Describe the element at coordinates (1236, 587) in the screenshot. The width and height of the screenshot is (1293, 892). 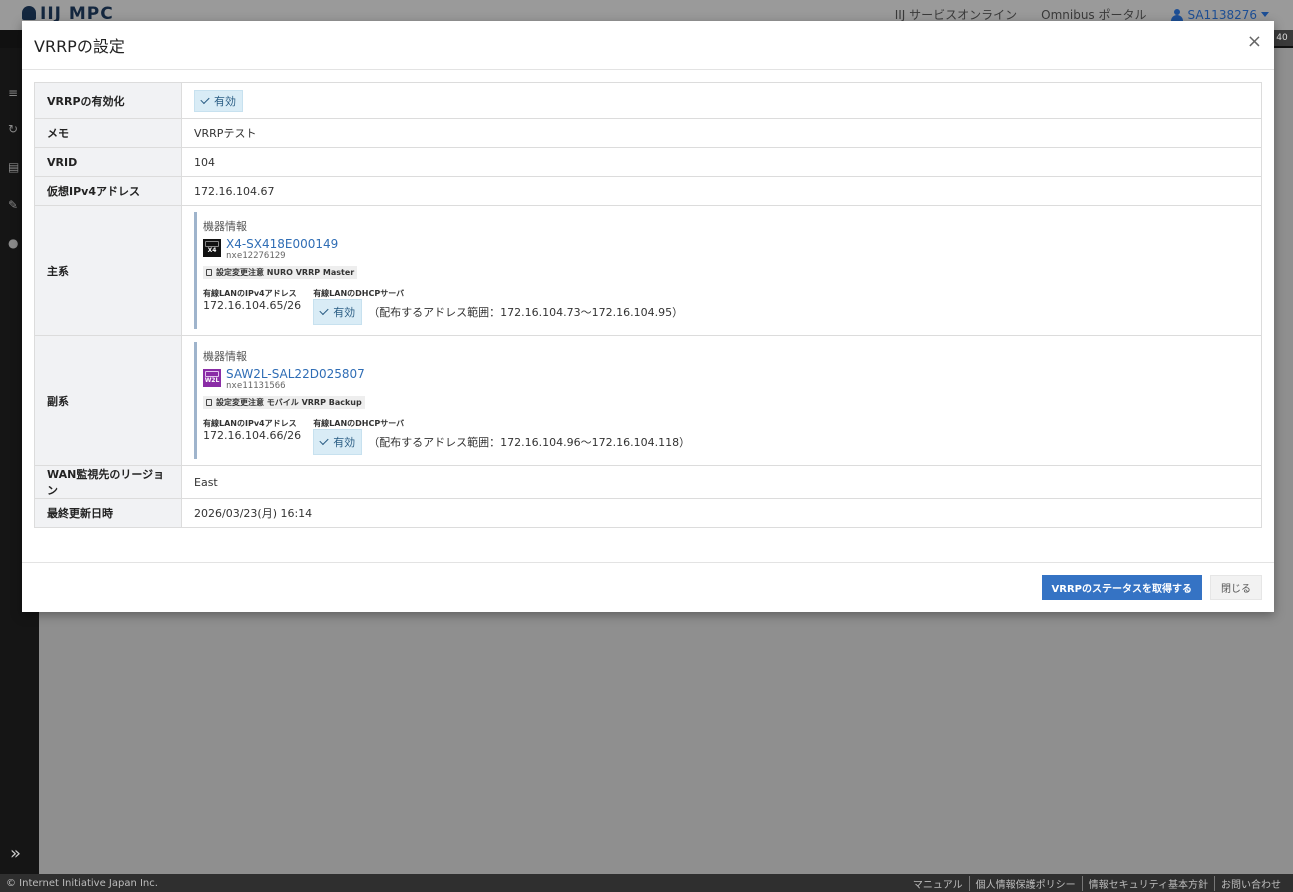
I see `close-button: 閉じる` at that location.